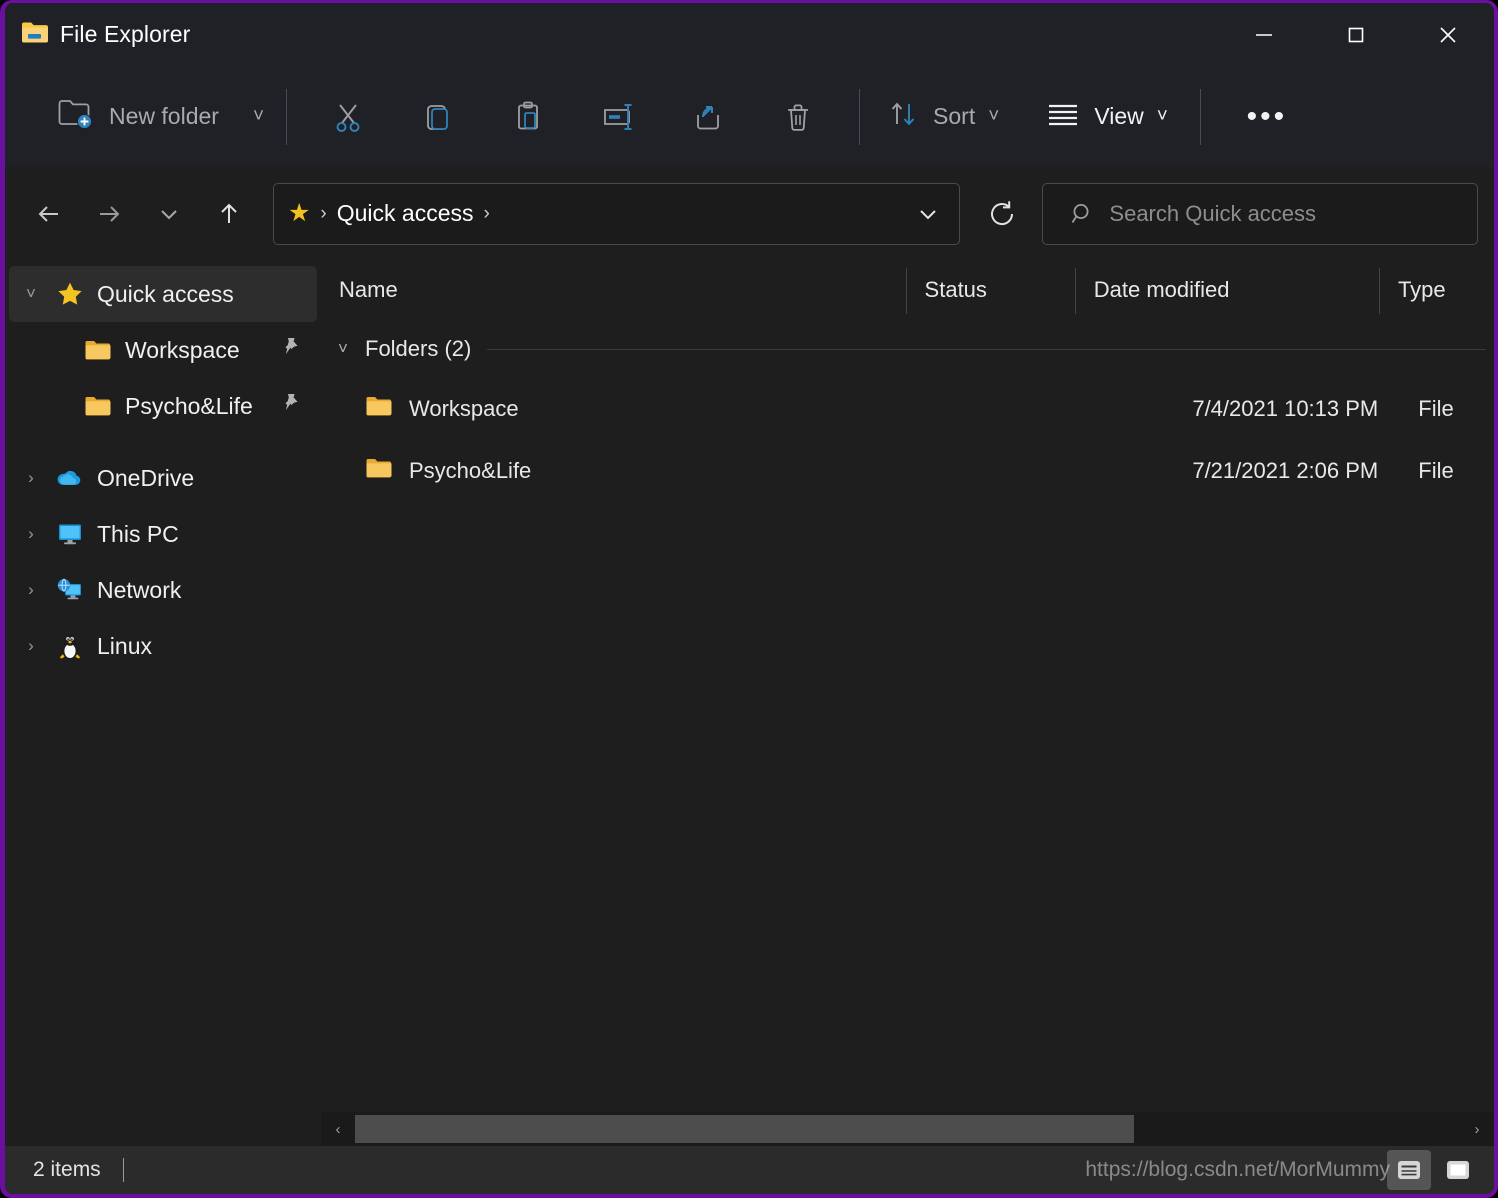 Image resolution: width=1498 pixels, height=1198 pixels. I want to click on table-row: Psycho&Life 7/21/2021 2:06 PM File, so click(907, 471).